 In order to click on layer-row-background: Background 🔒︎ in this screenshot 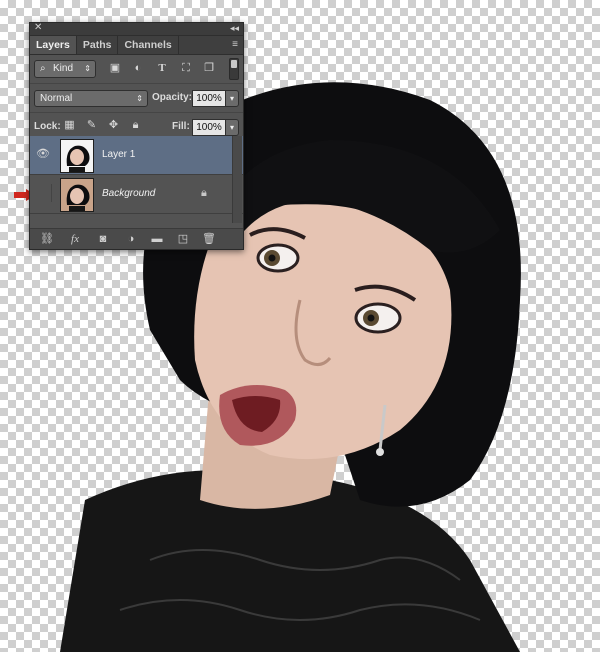, I will do `click(136, 194)`.